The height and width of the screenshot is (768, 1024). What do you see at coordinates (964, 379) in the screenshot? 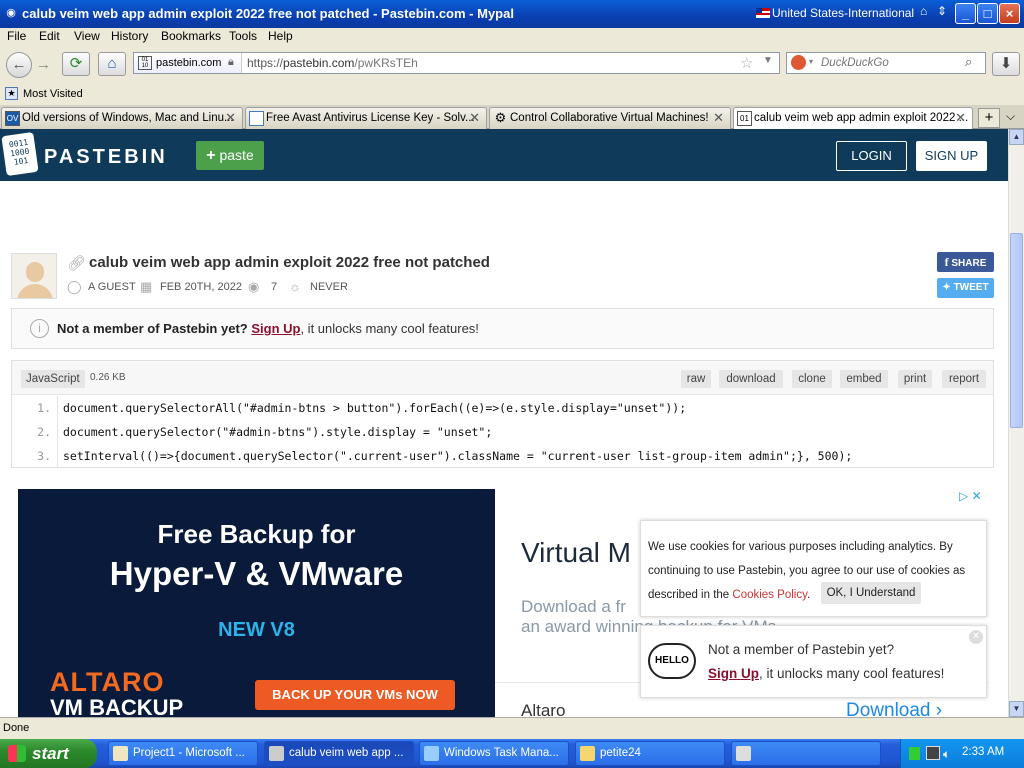
I see `report-button: report` at bounding box center [964, 379].